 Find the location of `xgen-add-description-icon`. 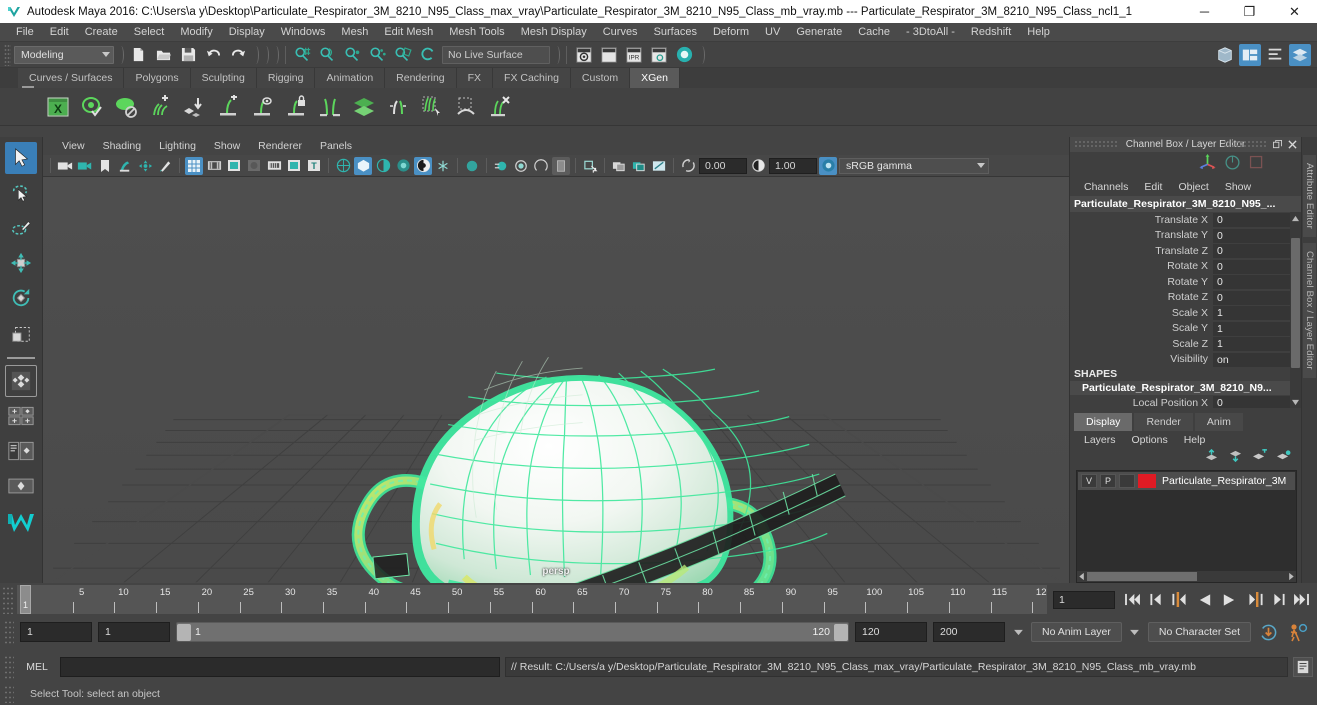

xgen-add-description-icon is located at coordinates (160, 107).